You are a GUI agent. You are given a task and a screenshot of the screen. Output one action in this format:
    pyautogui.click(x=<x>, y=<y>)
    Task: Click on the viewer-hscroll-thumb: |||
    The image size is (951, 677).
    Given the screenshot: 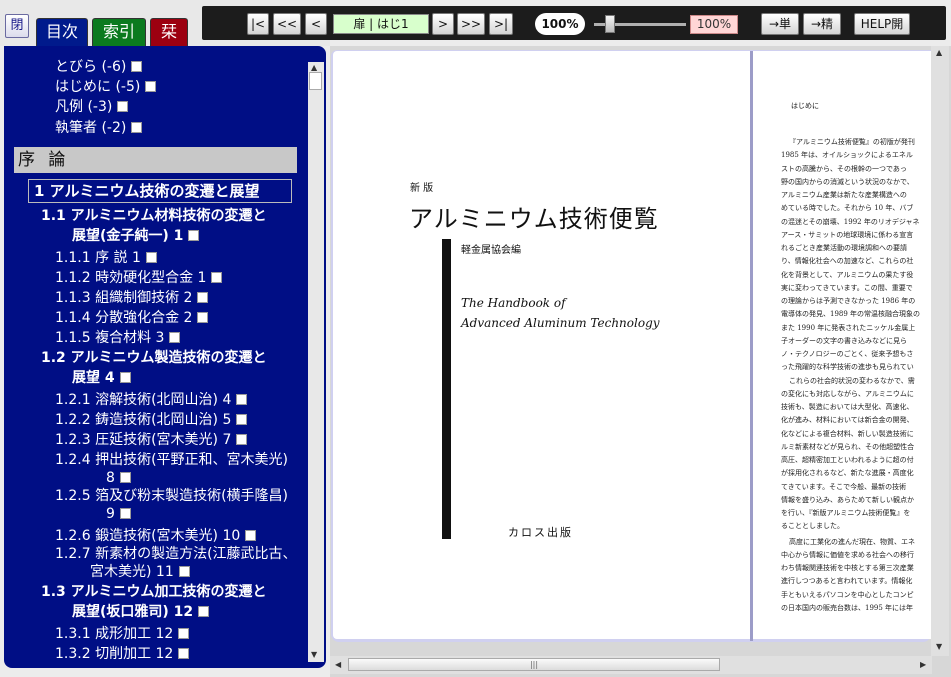 What is the action you would take?
    pyautogui.click(x=534, y=664)
    